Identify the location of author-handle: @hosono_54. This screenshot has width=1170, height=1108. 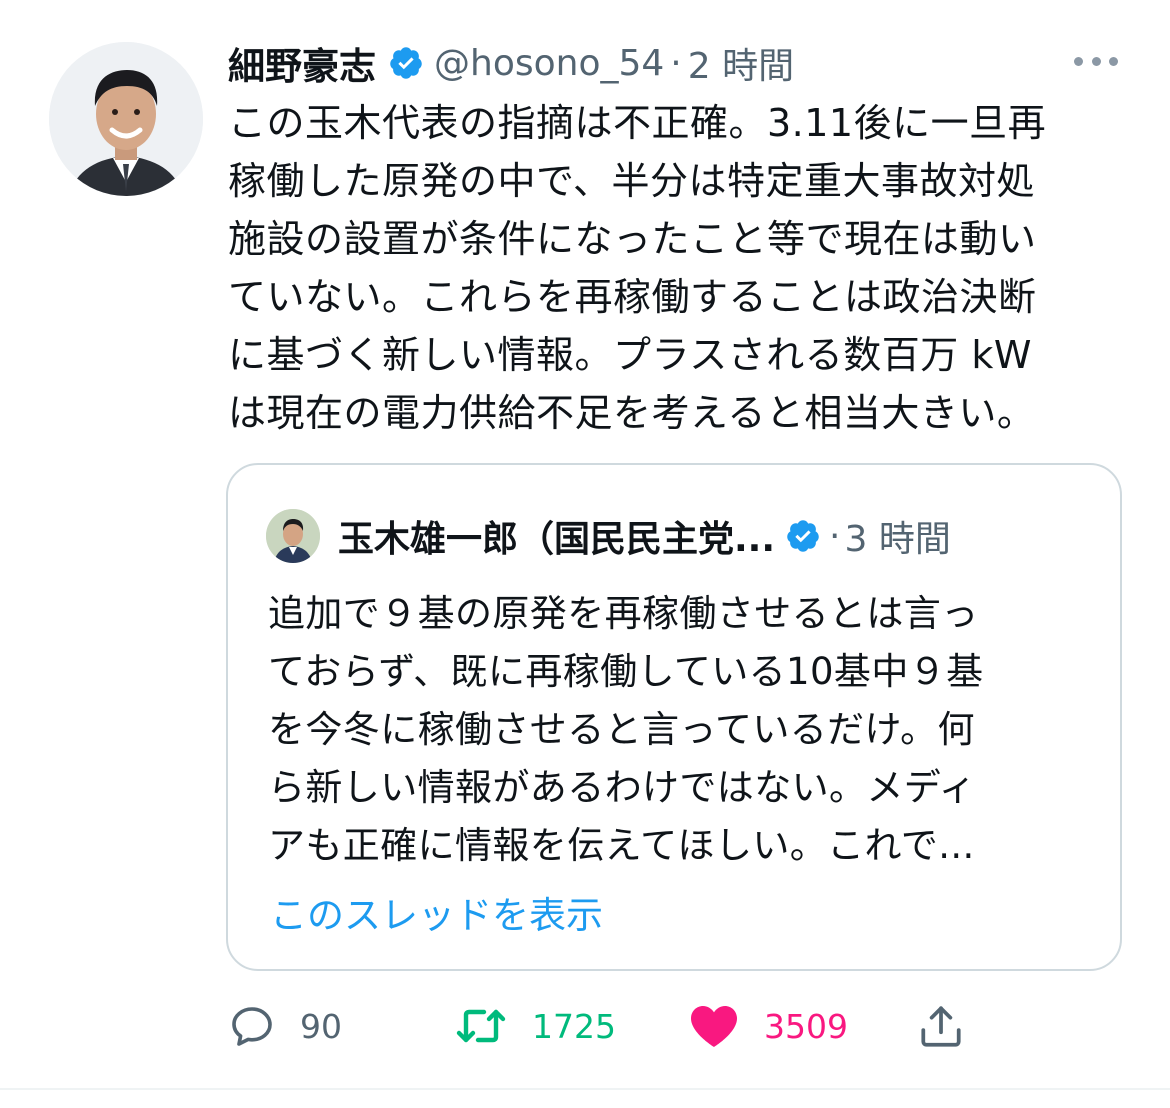
(549, 63).